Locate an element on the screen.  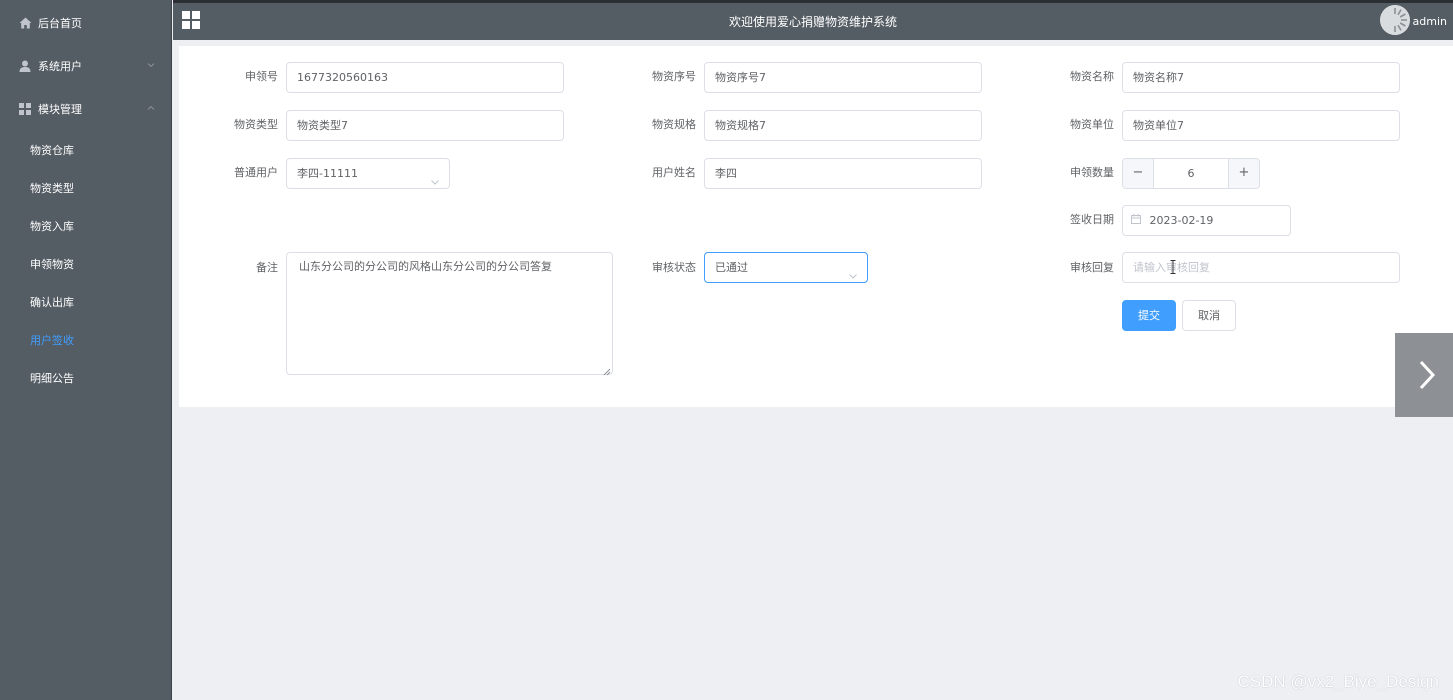
review-reply-input: 请输入审核回复 is located at coordinates (1261, 267).